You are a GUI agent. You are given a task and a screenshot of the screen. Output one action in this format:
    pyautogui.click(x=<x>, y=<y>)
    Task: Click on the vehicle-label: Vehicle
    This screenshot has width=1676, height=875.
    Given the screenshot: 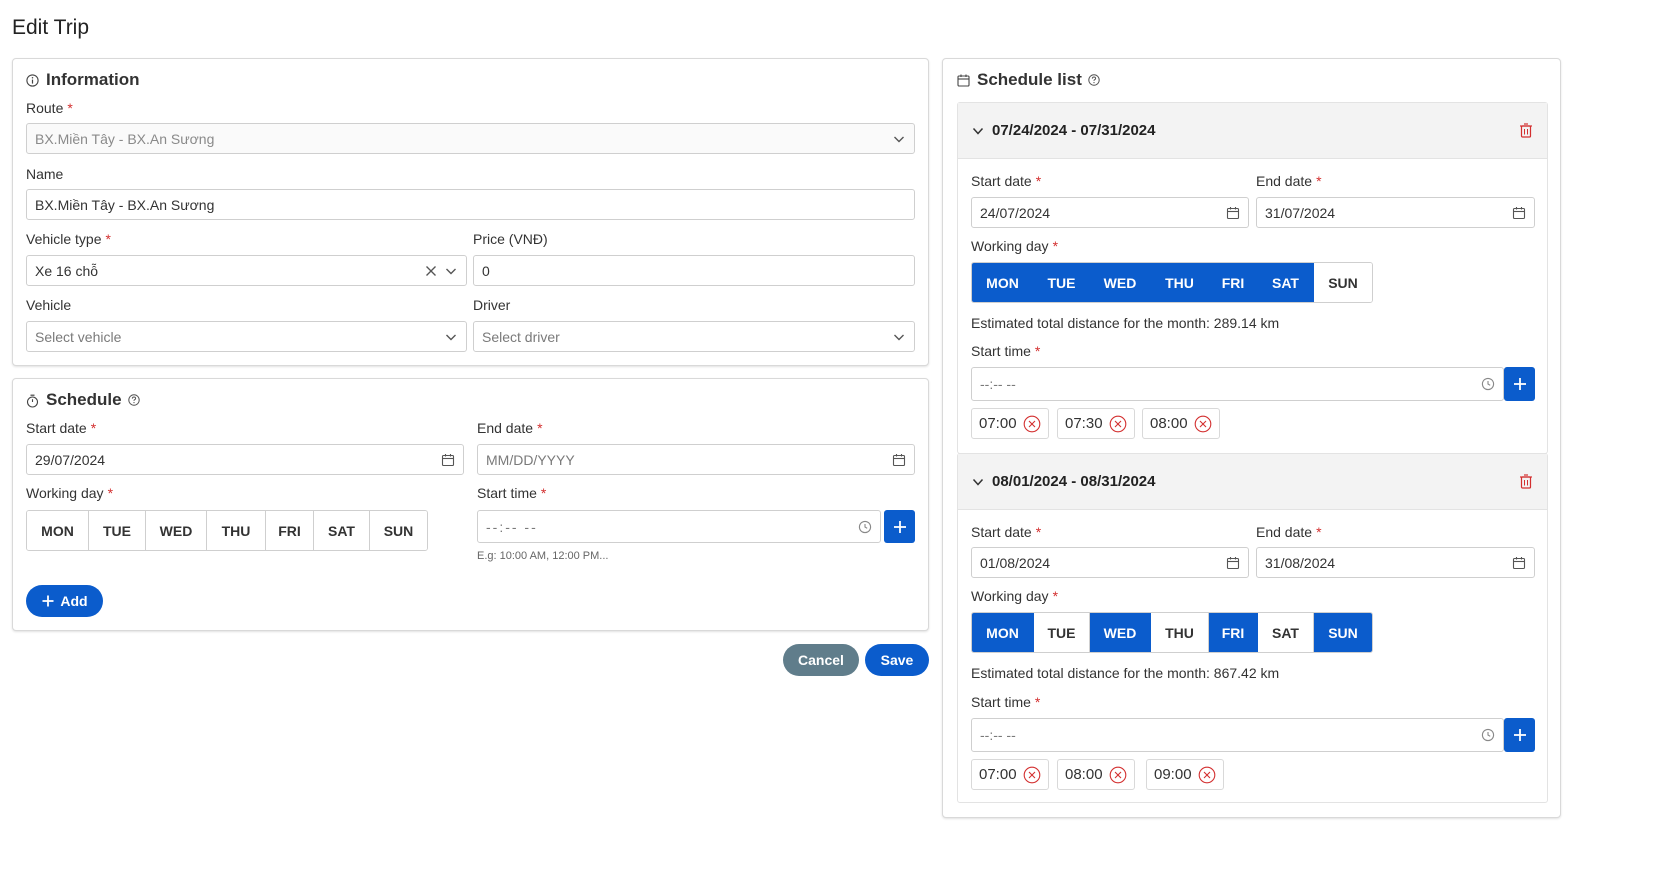 What is the action you would take?
    pyautogui.click(x=49, y=305)
    